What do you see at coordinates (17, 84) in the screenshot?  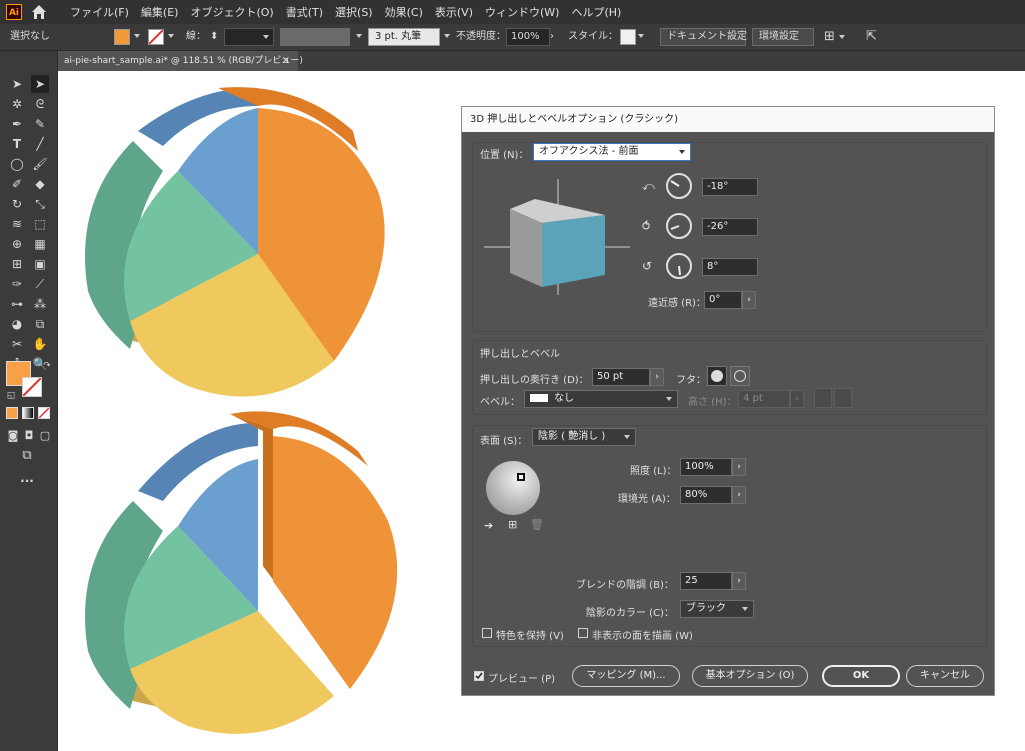 I see `selection-tool-icon: ➤` at bounding box center [17, 84].